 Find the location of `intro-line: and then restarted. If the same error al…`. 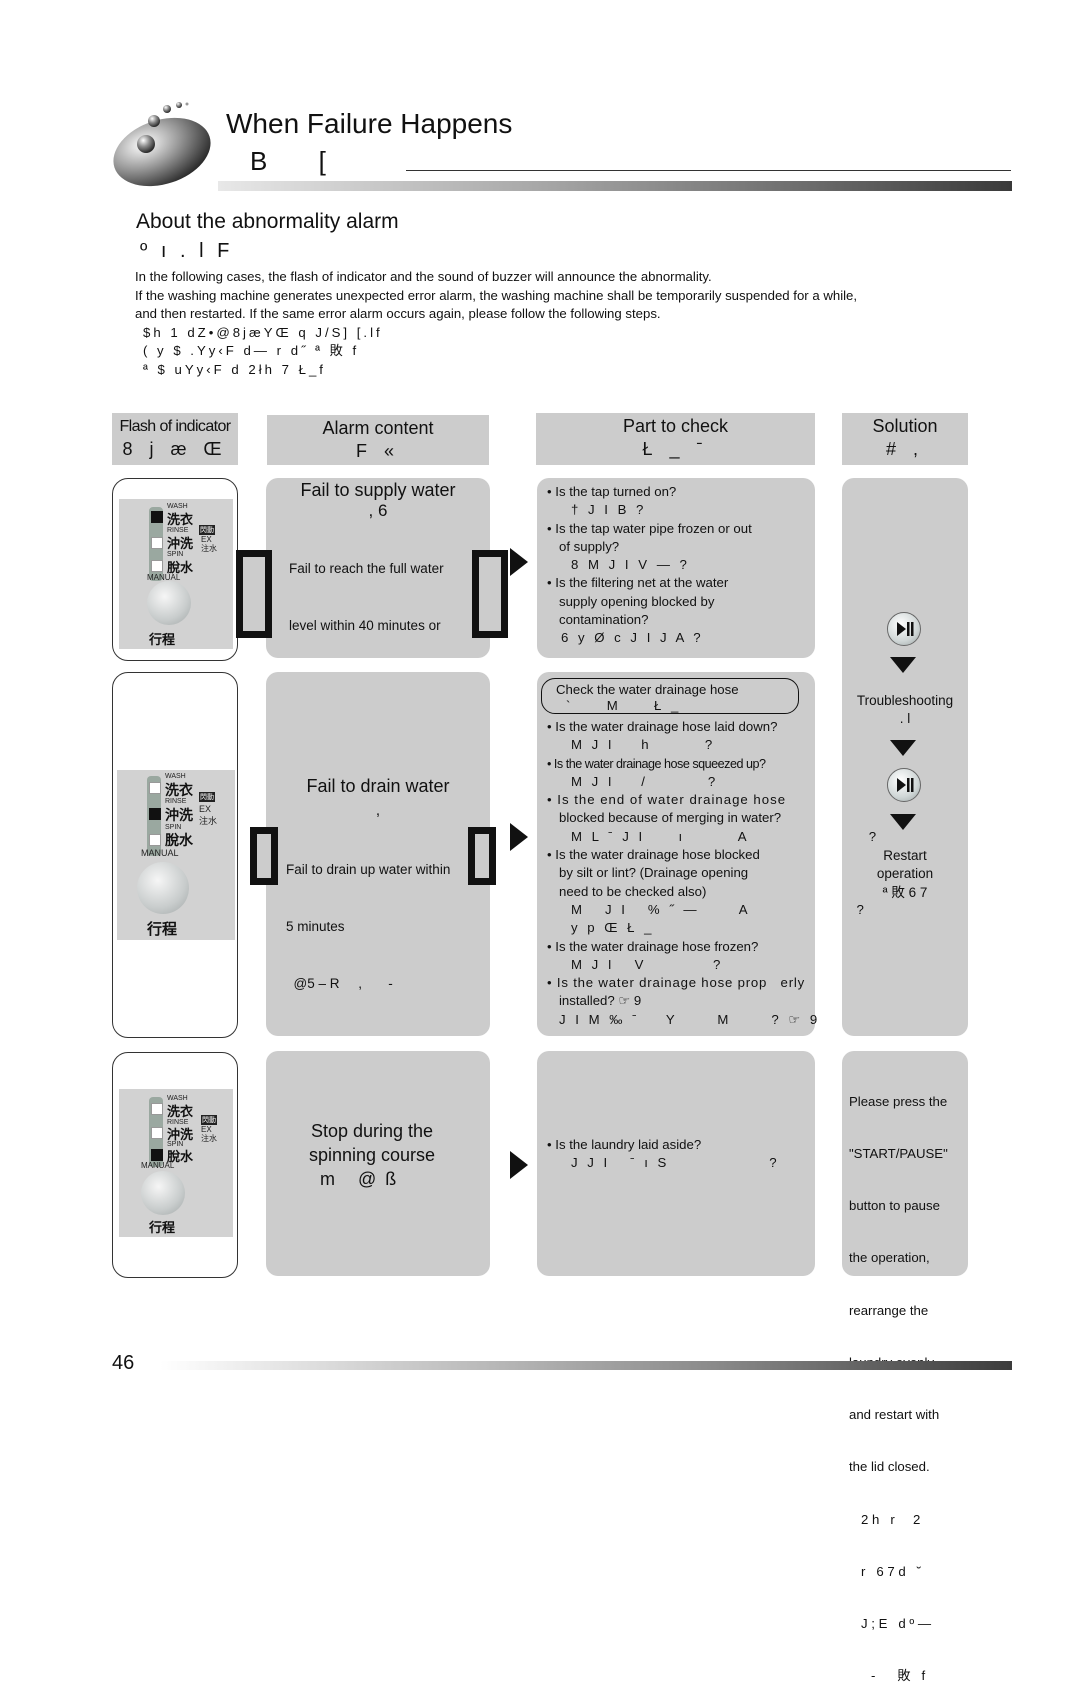

intro-line: and then restarted. If the same error al… is located at coordinates (398, 314).